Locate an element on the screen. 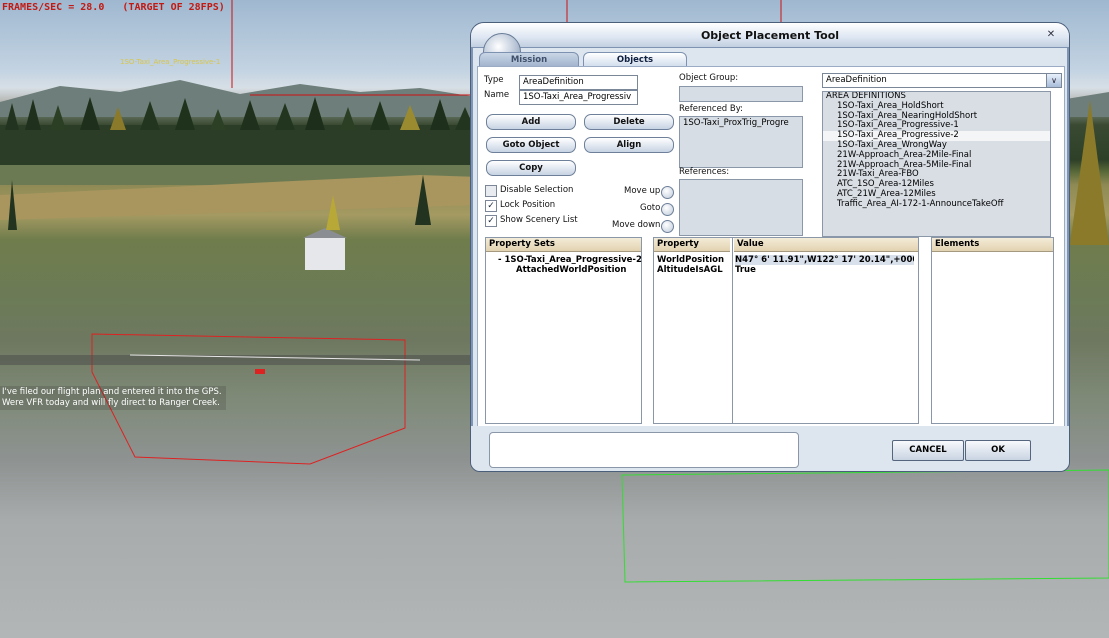  move-down-label: Move down is located at coordinates (636, 225).